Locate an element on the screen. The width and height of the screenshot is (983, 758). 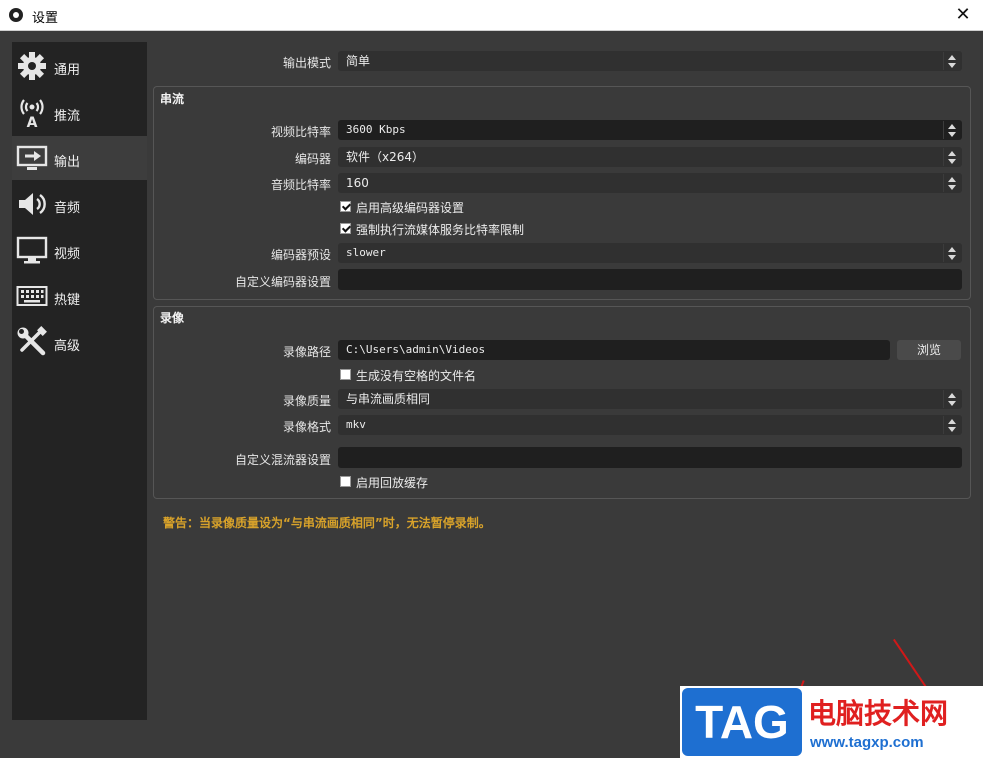
custom-muxer-input is located at coordinates (650, 457).